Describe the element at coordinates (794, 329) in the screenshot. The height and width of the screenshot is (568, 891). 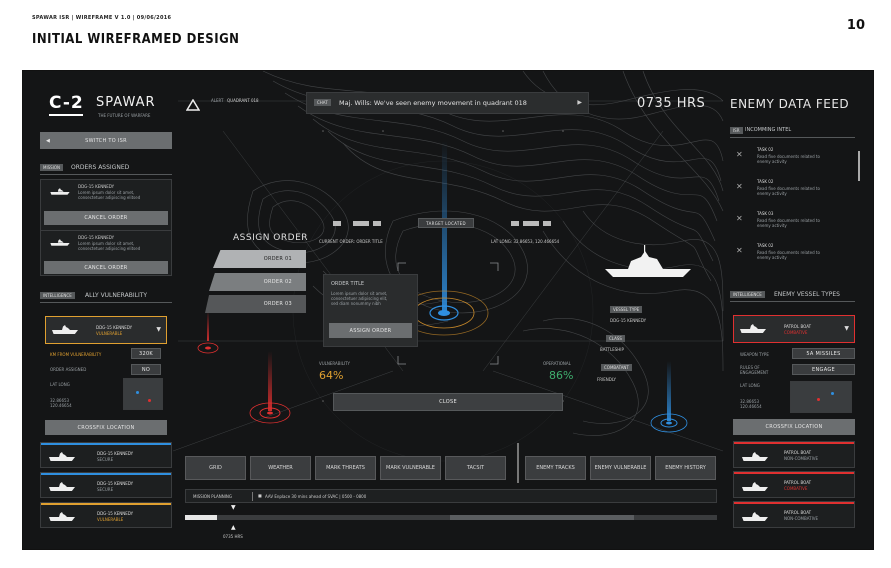
I see `selected-enemy-dropdown: PATROL BOAT COMBATIVE ▼` at that location.